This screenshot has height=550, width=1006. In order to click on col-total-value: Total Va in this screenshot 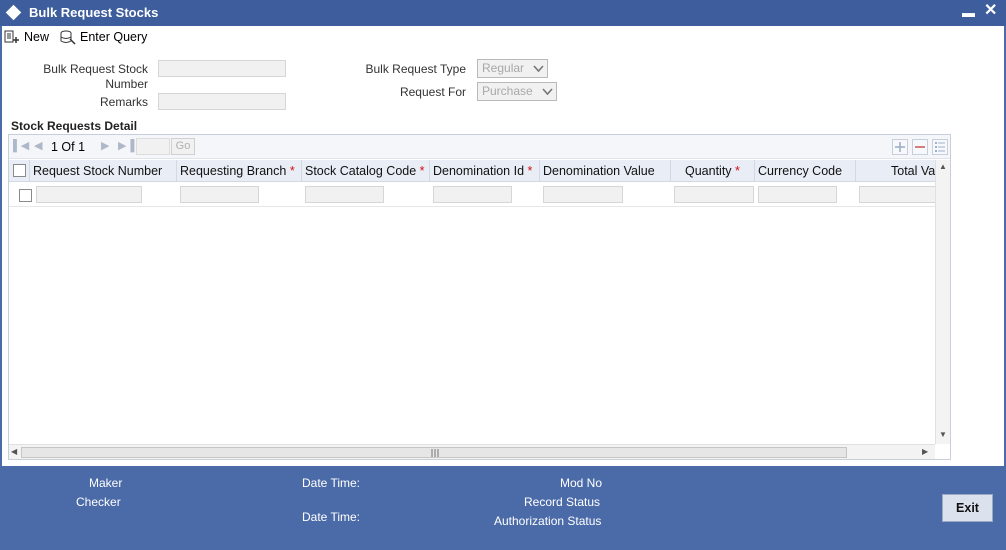, I will do `click(895, 171)`.